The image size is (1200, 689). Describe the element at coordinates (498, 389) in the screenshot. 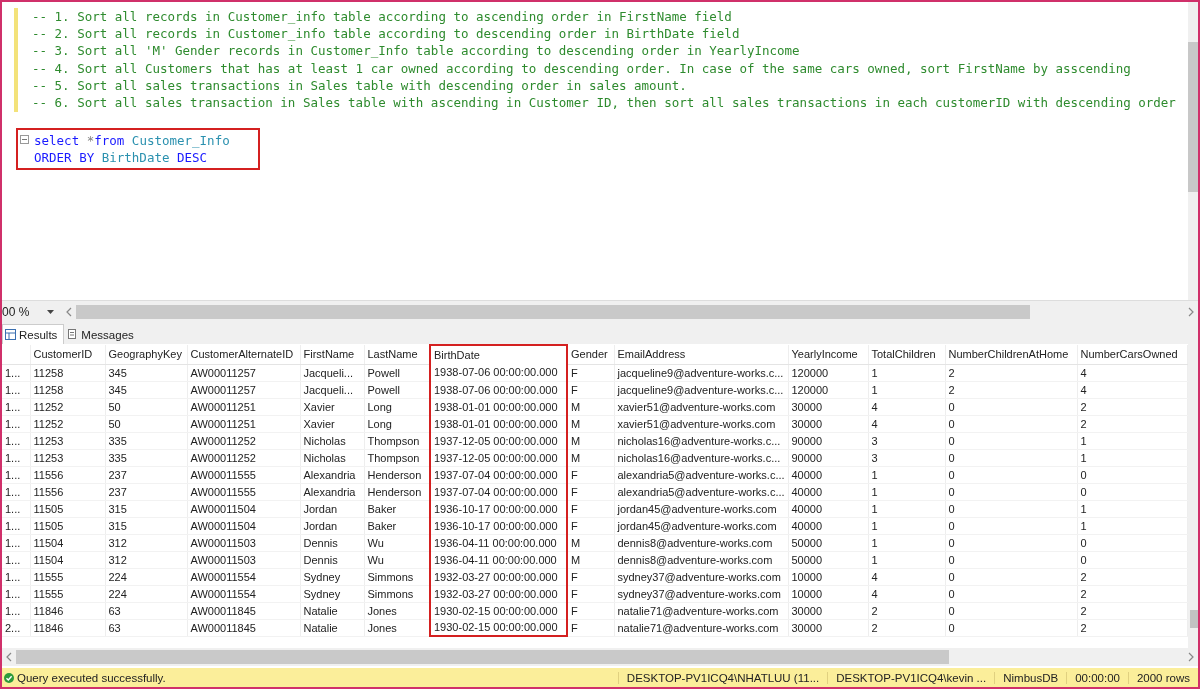

I see `table-cell: 1938-07-06 00:00:00.000` at that location.